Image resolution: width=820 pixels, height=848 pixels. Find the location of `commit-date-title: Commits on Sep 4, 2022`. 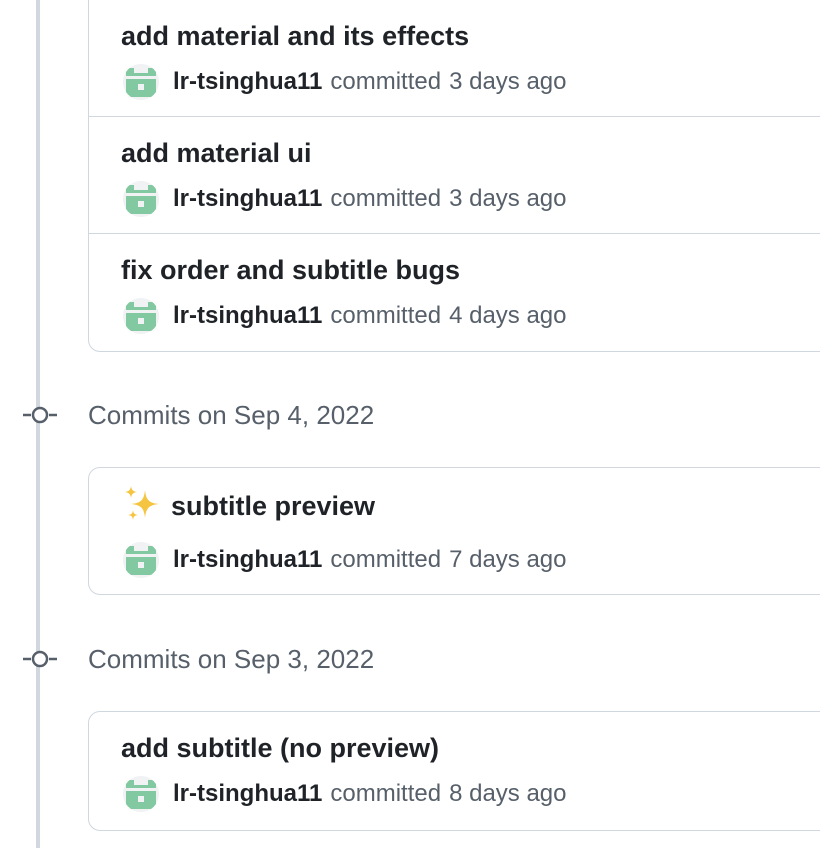

commit-date-title: Commits on Sep 4, 2022 is located at coordinates (231, 415).